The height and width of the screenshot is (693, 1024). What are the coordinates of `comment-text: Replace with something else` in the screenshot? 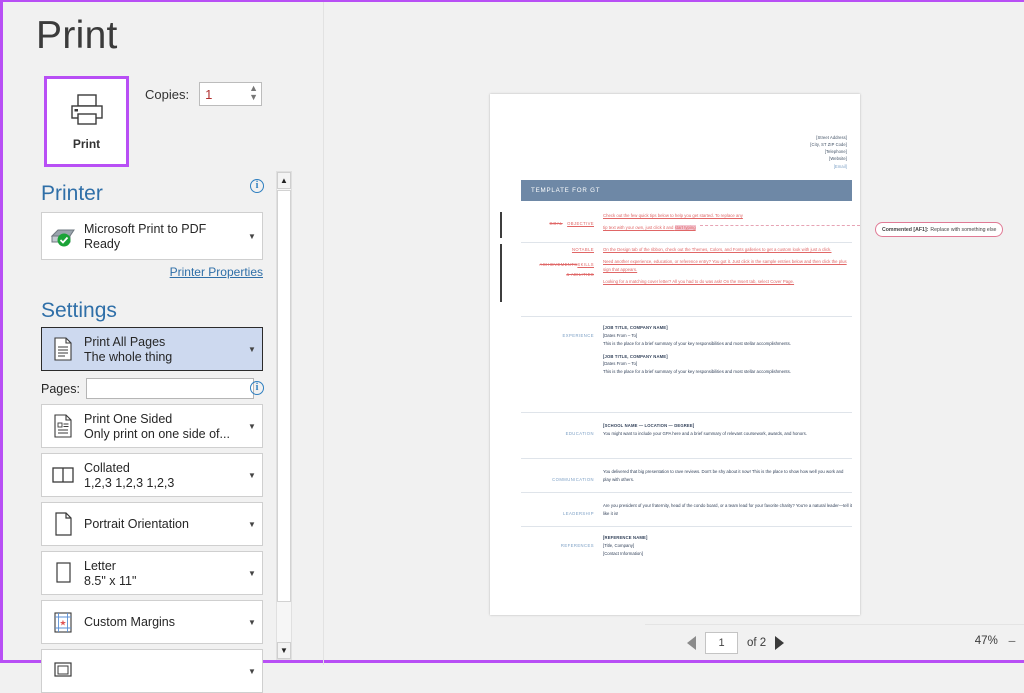 It's located at (963, 229).